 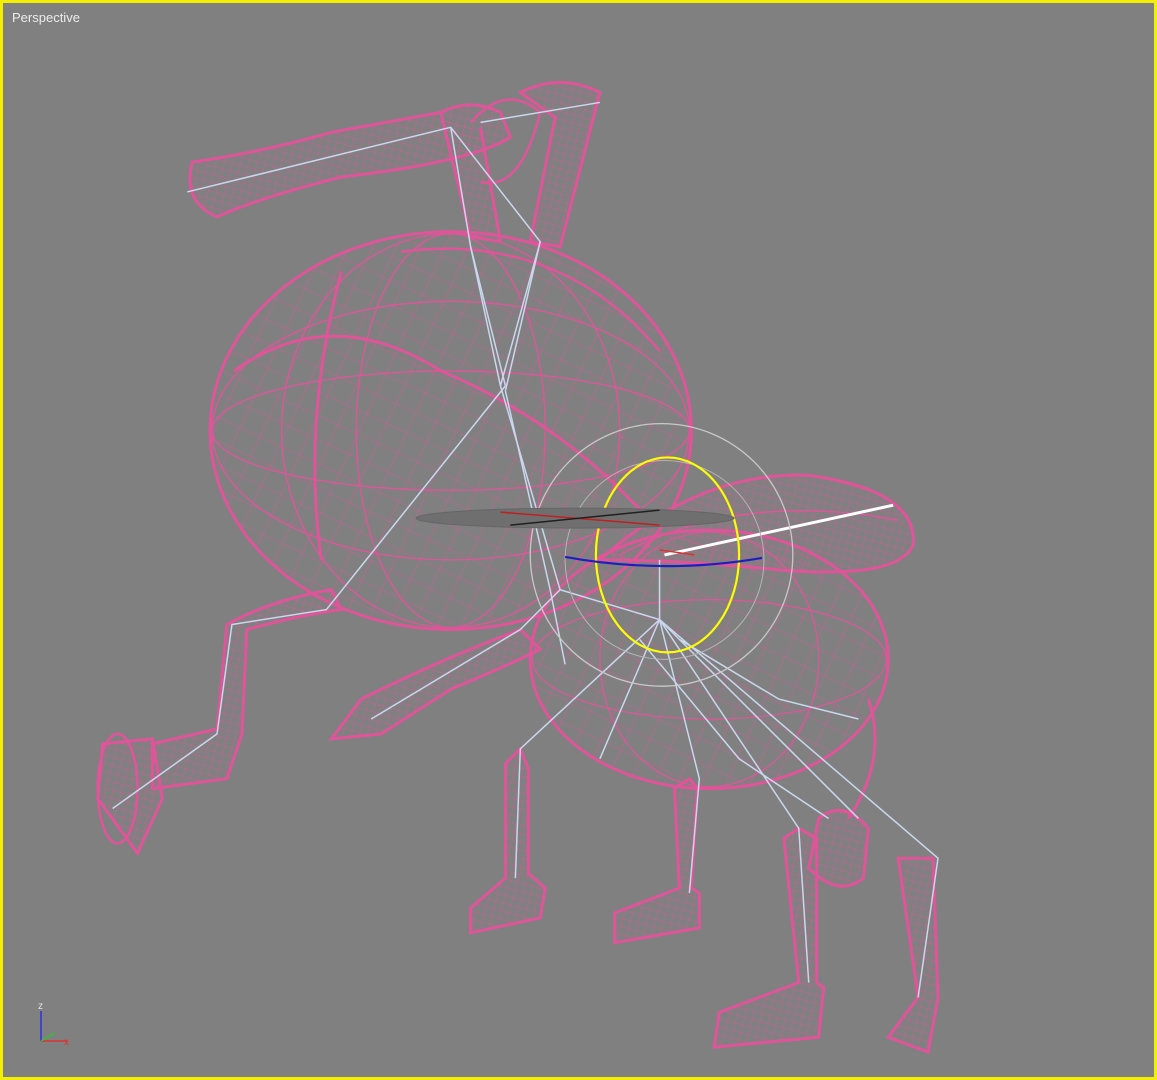 I want to click on axis-x-label: x, so click(x=66, y=1042).